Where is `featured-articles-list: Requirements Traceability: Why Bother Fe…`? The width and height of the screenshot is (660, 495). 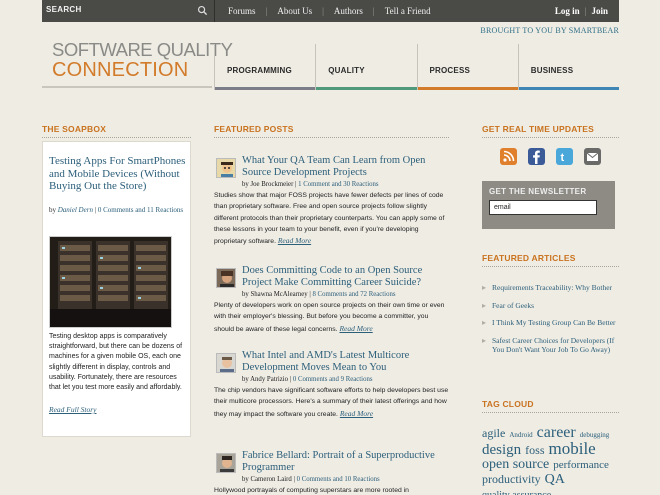 featured-articles-list: Requirements Traceability: Why Bother Fe… is located at coordinates (550, 323).